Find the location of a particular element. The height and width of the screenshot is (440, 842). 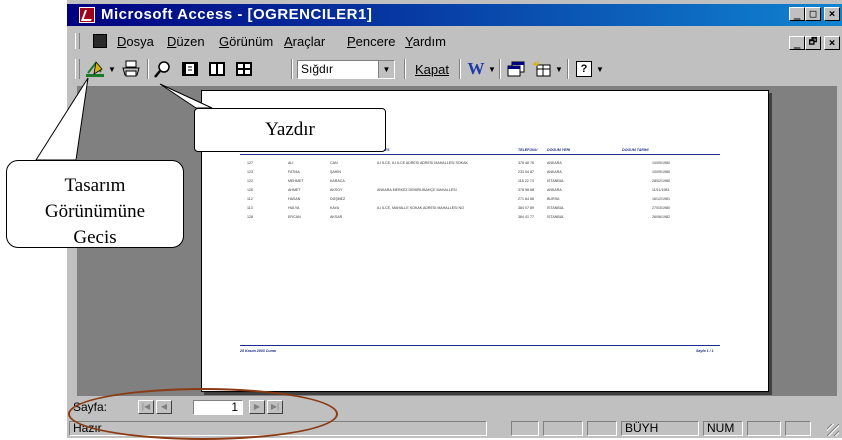

maximize-button: □ is located at coordinates (813, 14).